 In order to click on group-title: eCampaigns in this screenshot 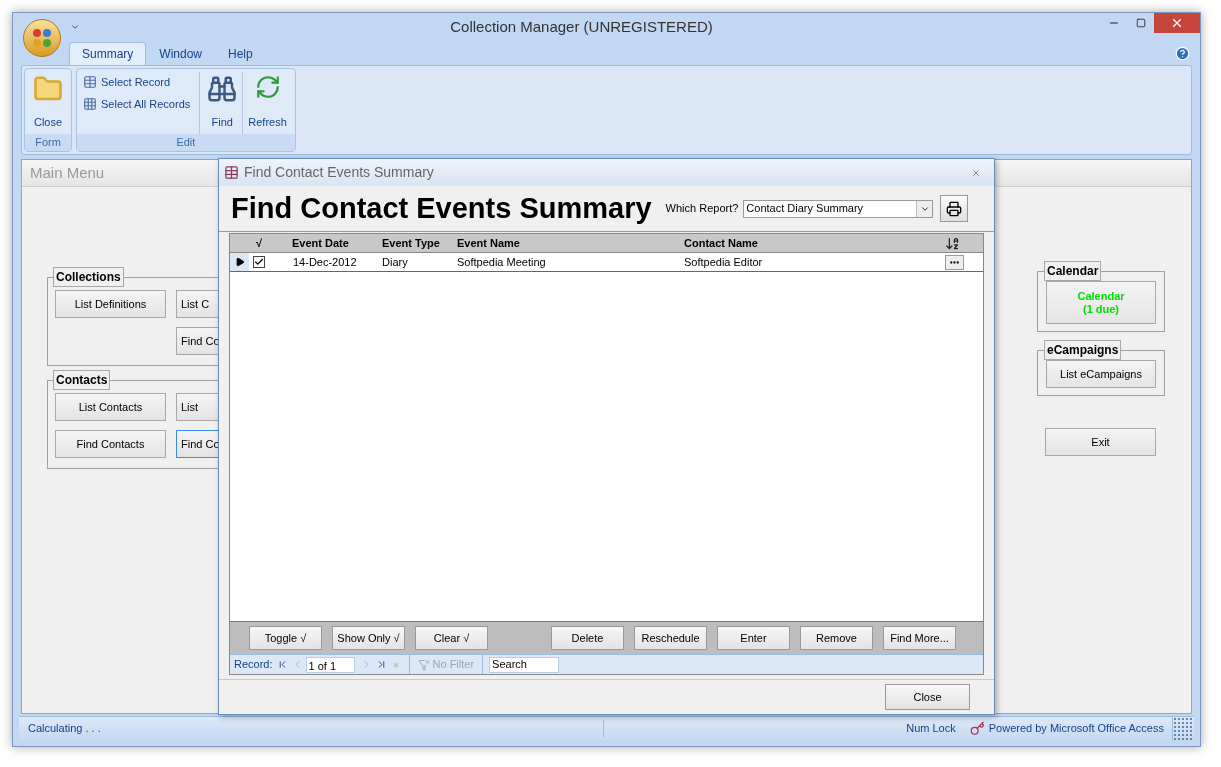, I will do `click(1083, 350)`.